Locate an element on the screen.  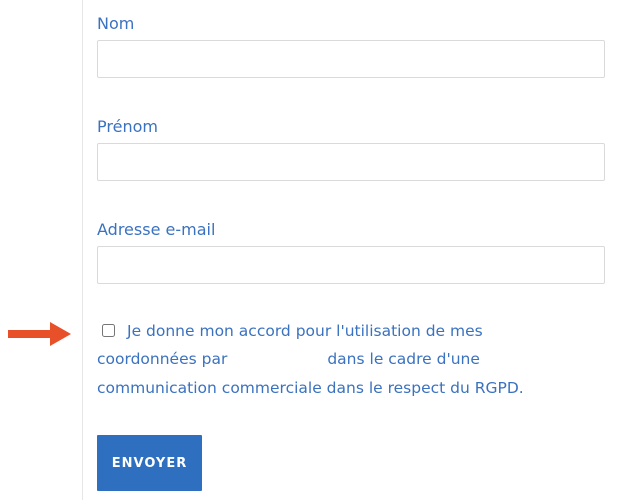
prenom-input is located at coordinates (351, 162).